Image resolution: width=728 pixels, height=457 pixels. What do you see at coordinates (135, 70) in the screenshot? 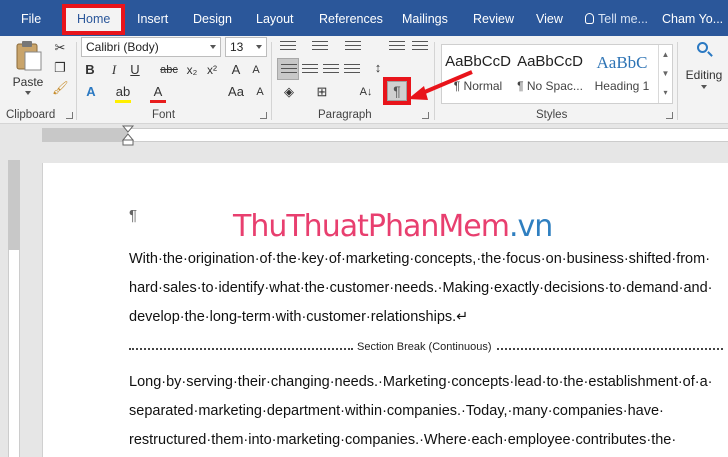
I see `underline-icon: U` at bounding box center [135, 70].